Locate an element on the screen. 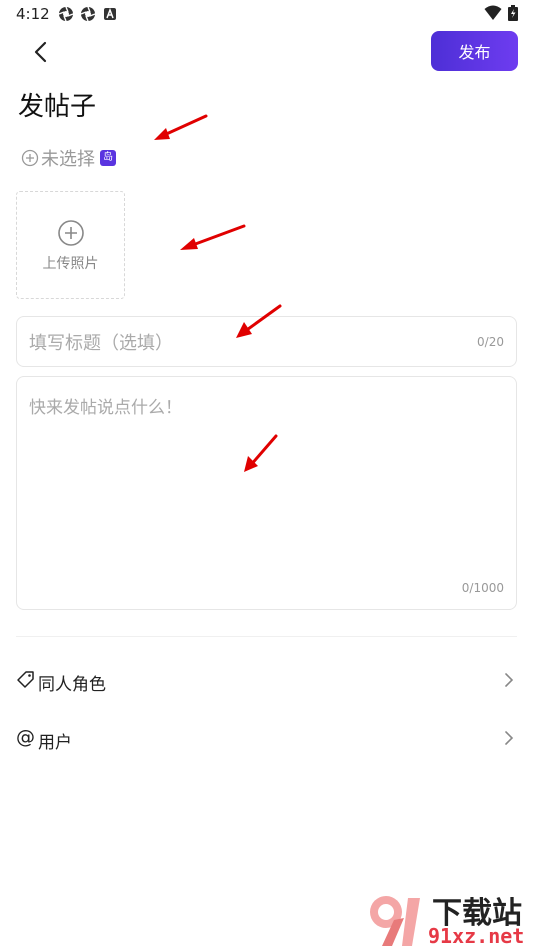 The image size is (534, 950). option-label: 同人角色 is located at coordinates (72, 685).